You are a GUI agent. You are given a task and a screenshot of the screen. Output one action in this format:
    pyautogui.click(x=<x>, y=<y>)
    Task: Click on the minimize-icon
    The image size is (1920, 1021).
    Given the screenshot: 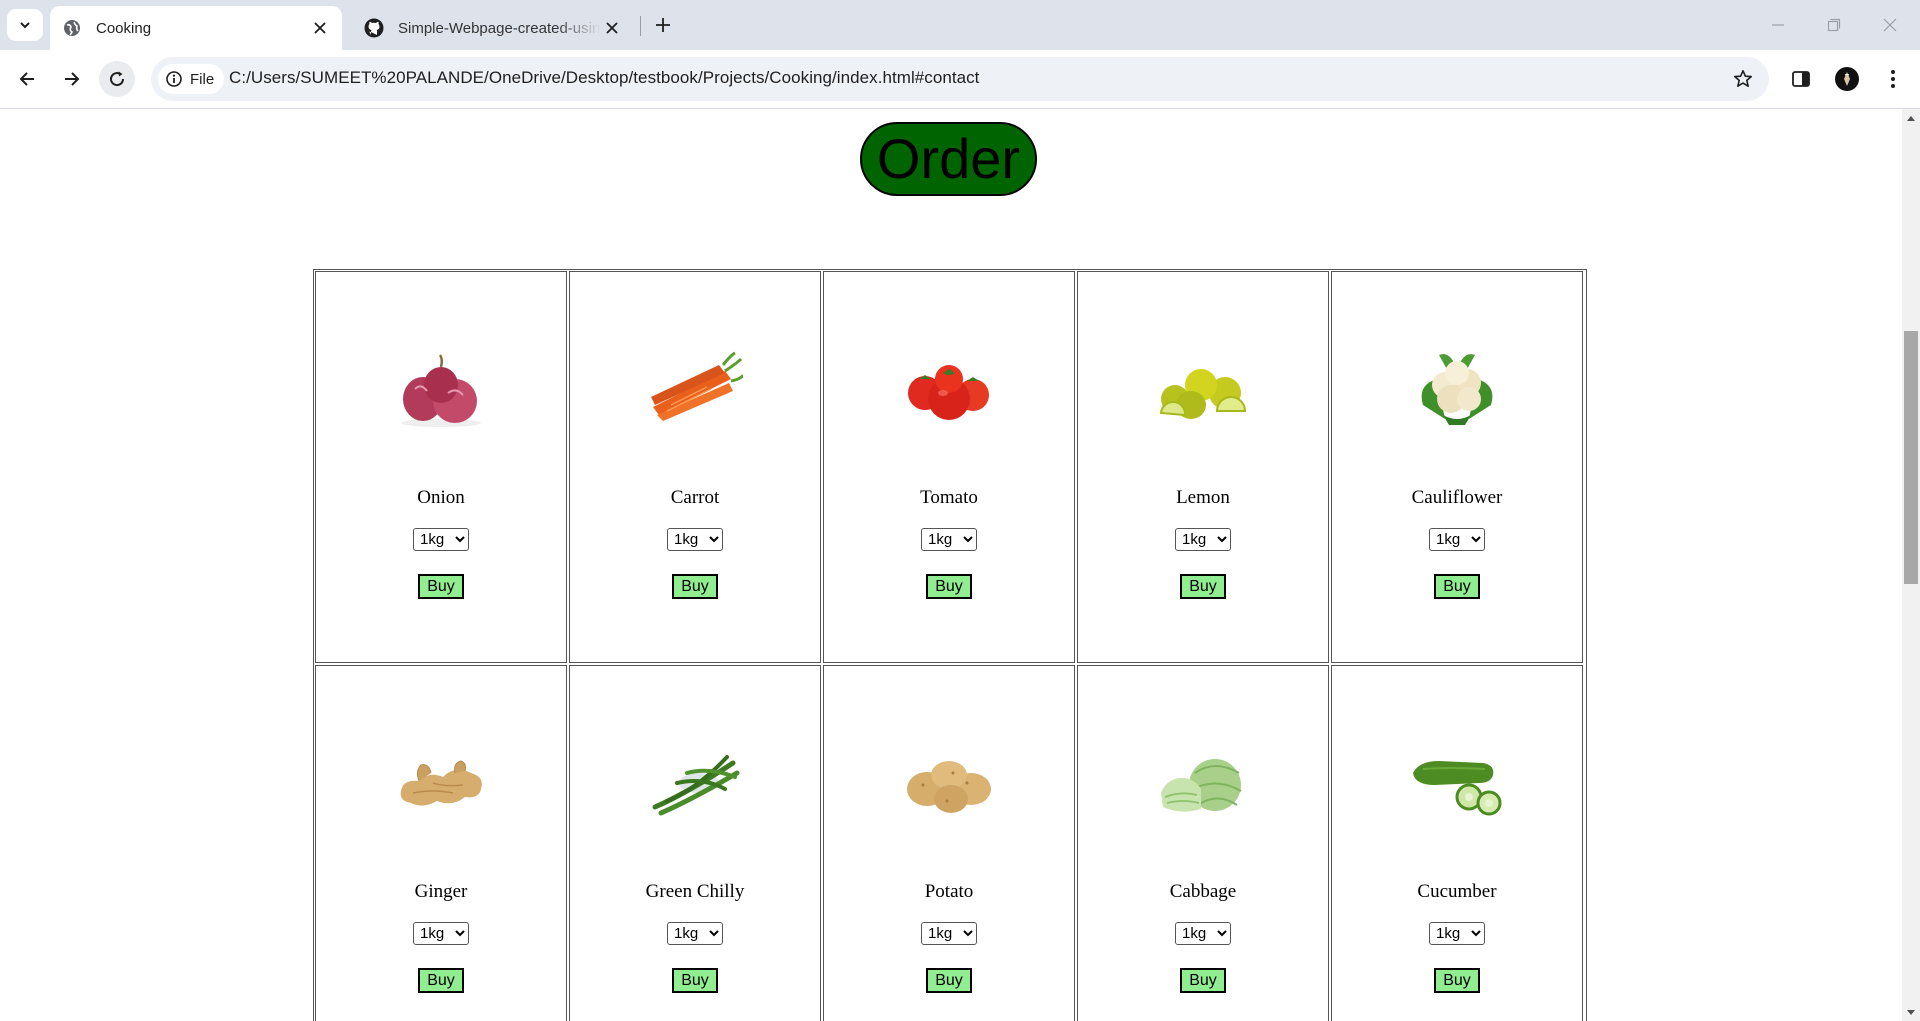 What is the action you would take?
    pyautogui.click(x=1778, y=25)
    